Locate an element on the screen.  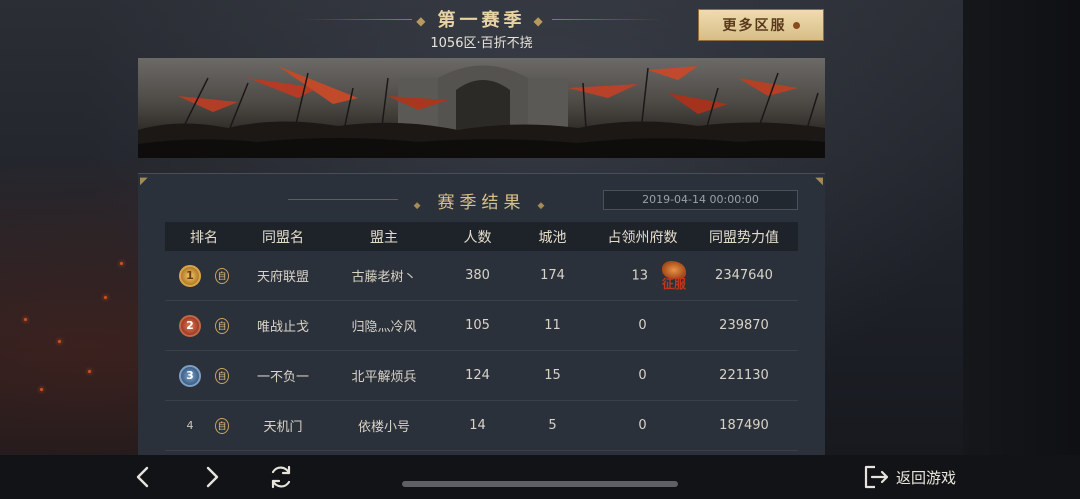
leader-name: 北平解烦兵 is located at coordinates (384, 377).